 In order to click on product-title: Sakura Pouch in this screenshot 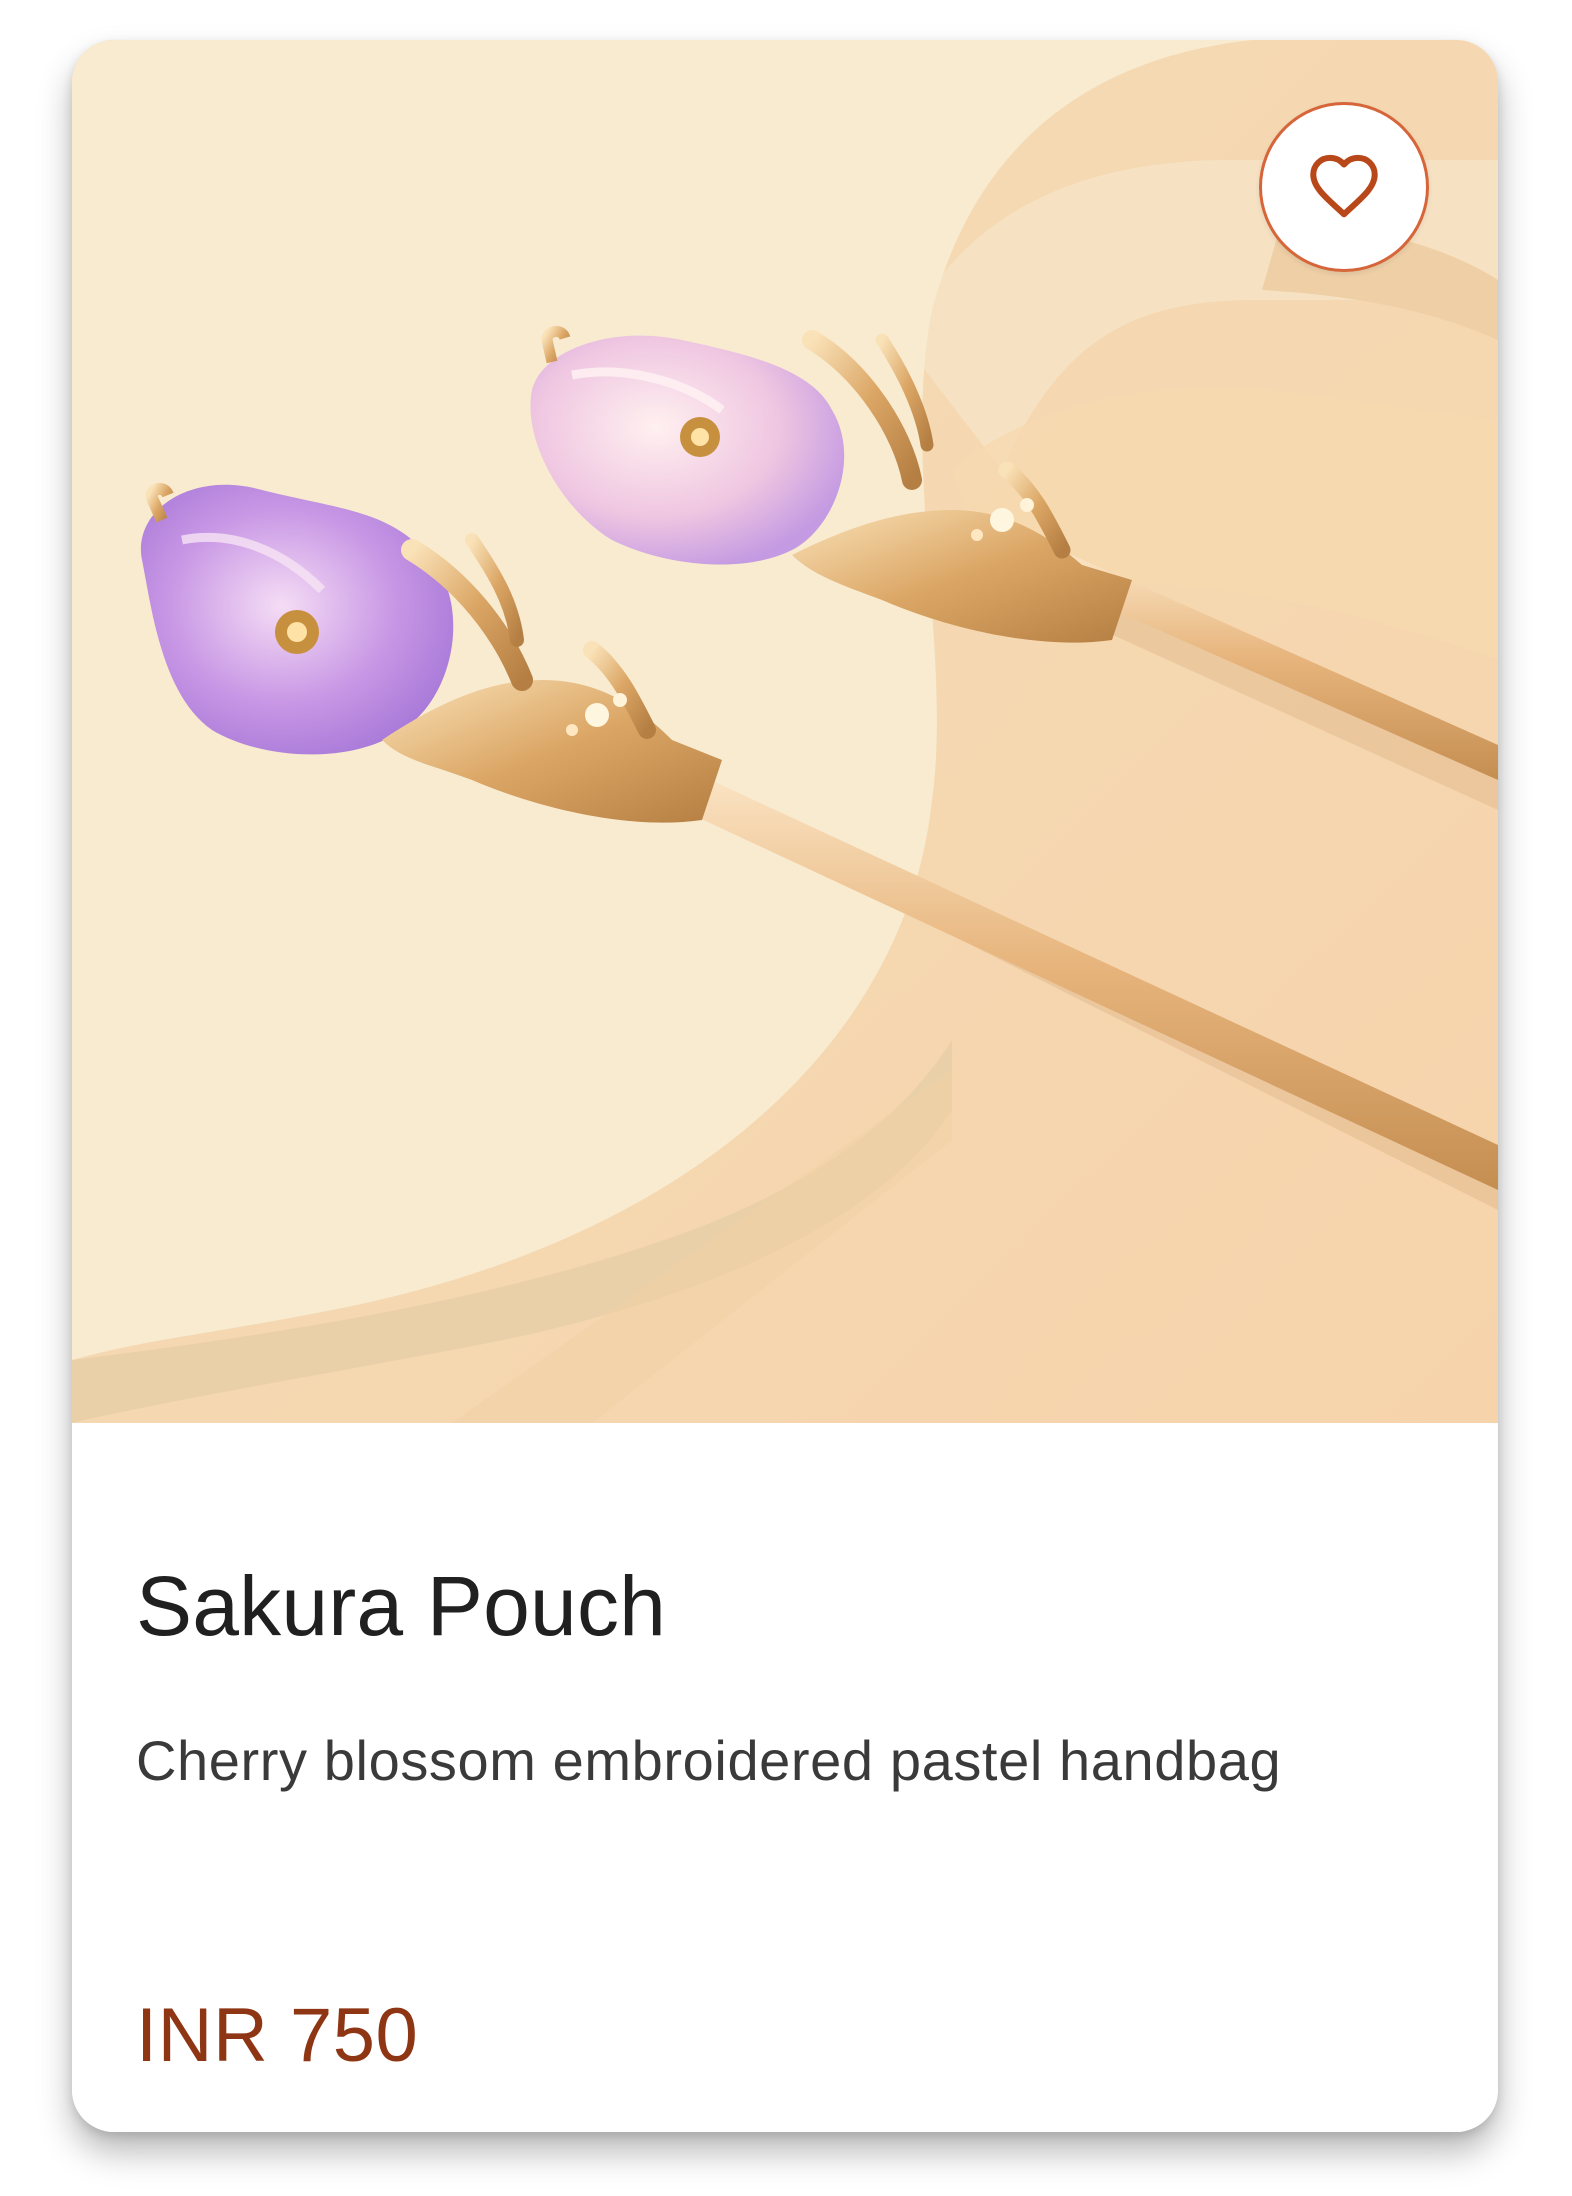, I will do `click(401, 1606)`.